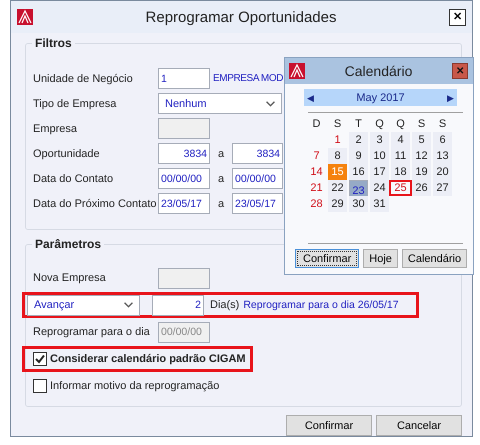 Image resolution: width=480 pixels, height=445 pixels. Describe the element at coordinates (400, 156) in the screenshot. I see `calendar-day: 11` at that location.